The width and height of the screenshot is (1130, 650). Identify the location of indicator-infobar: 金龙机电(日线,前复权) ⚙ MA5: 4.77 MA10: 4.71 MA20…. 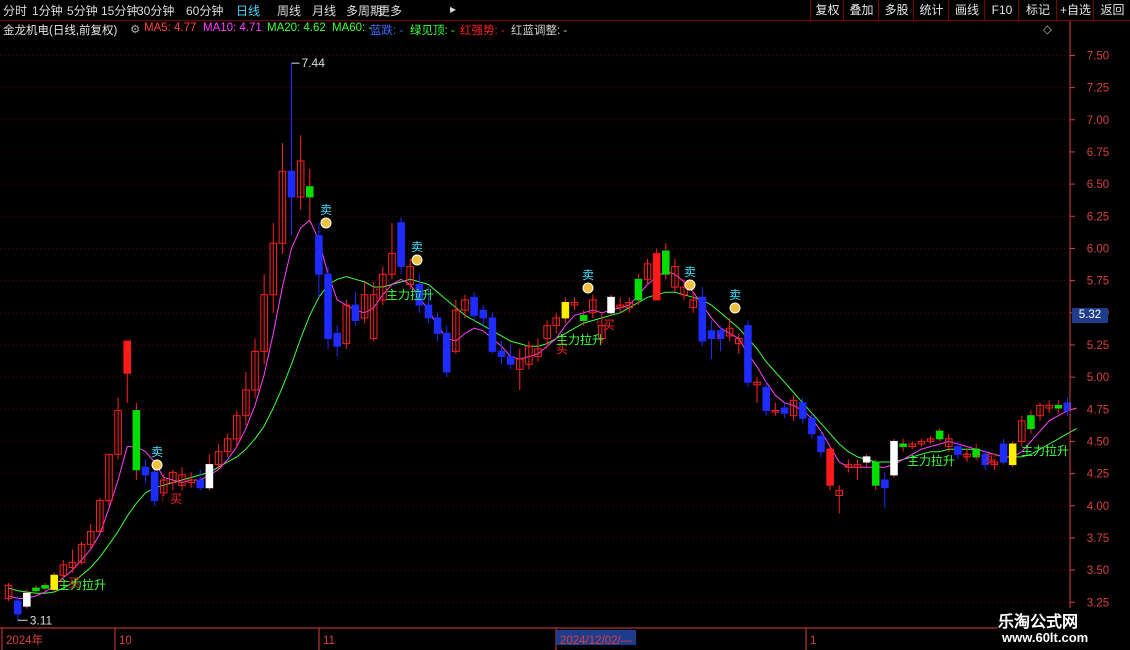
(535, 30).